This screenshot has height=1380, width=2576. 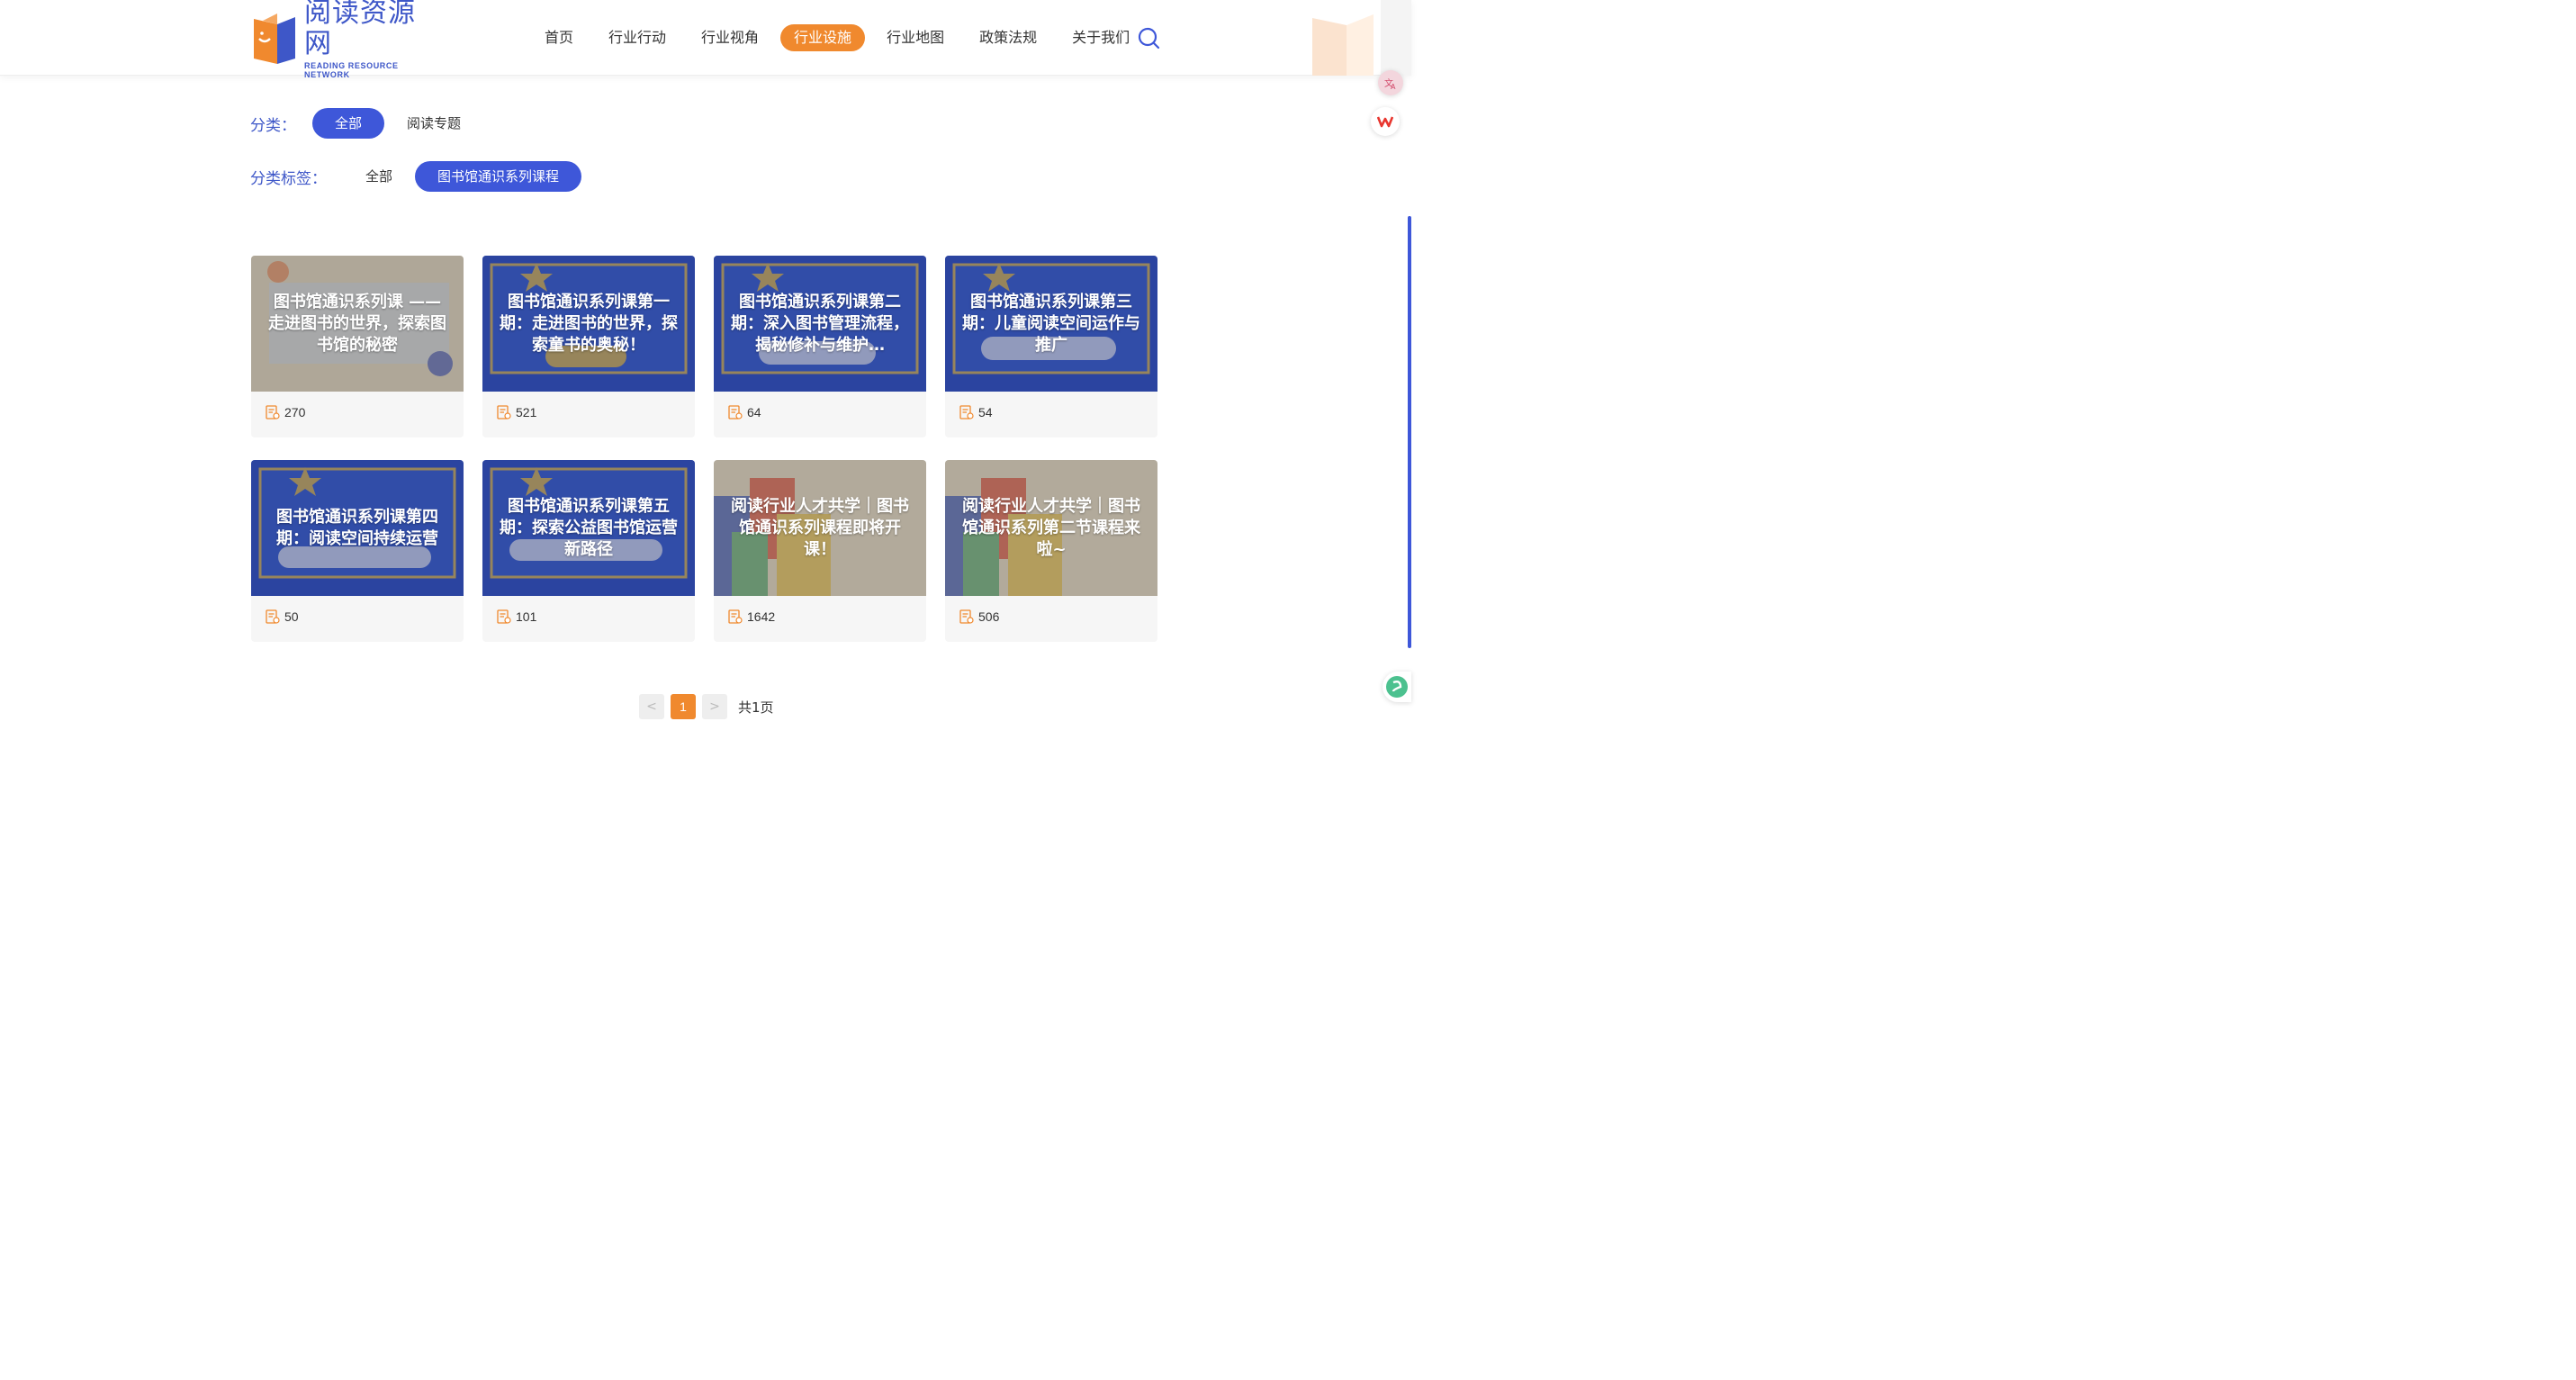 I want to click on logo-subtitle: READING RESOURCE NETWORK, so click(x=351, y=70).